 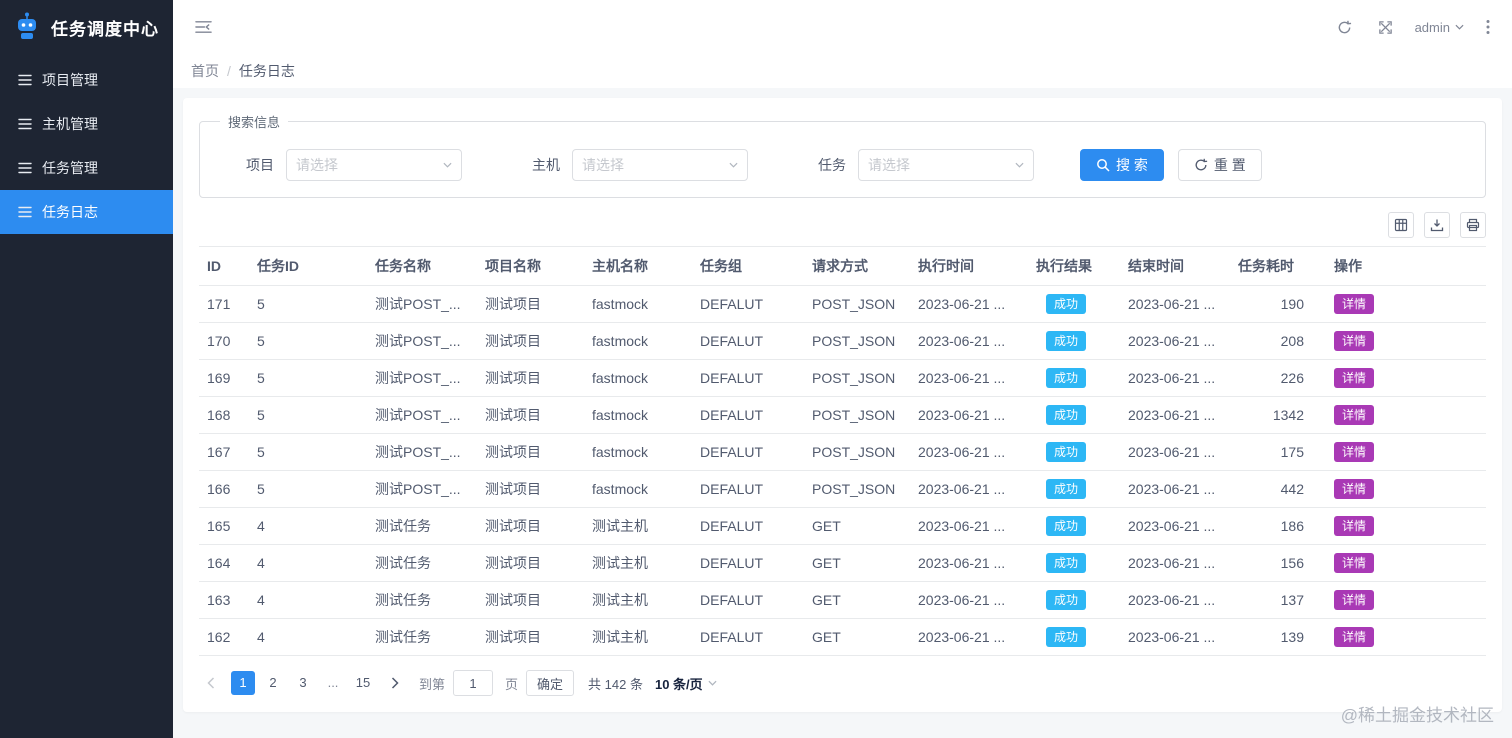 I want to click on project-select: 请选择, so click(x=374, y=165).